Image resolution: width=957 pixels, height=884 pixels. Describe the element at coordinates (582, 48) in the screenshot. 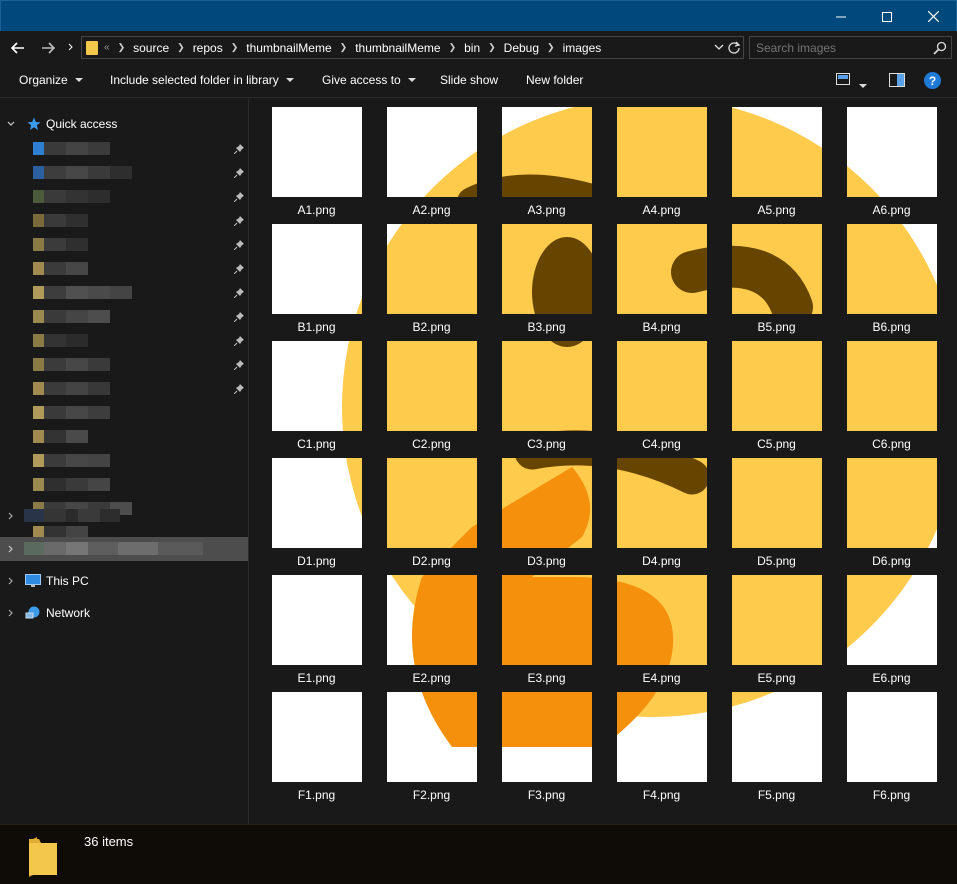

I see `breadcrumb-images: images` at that location.